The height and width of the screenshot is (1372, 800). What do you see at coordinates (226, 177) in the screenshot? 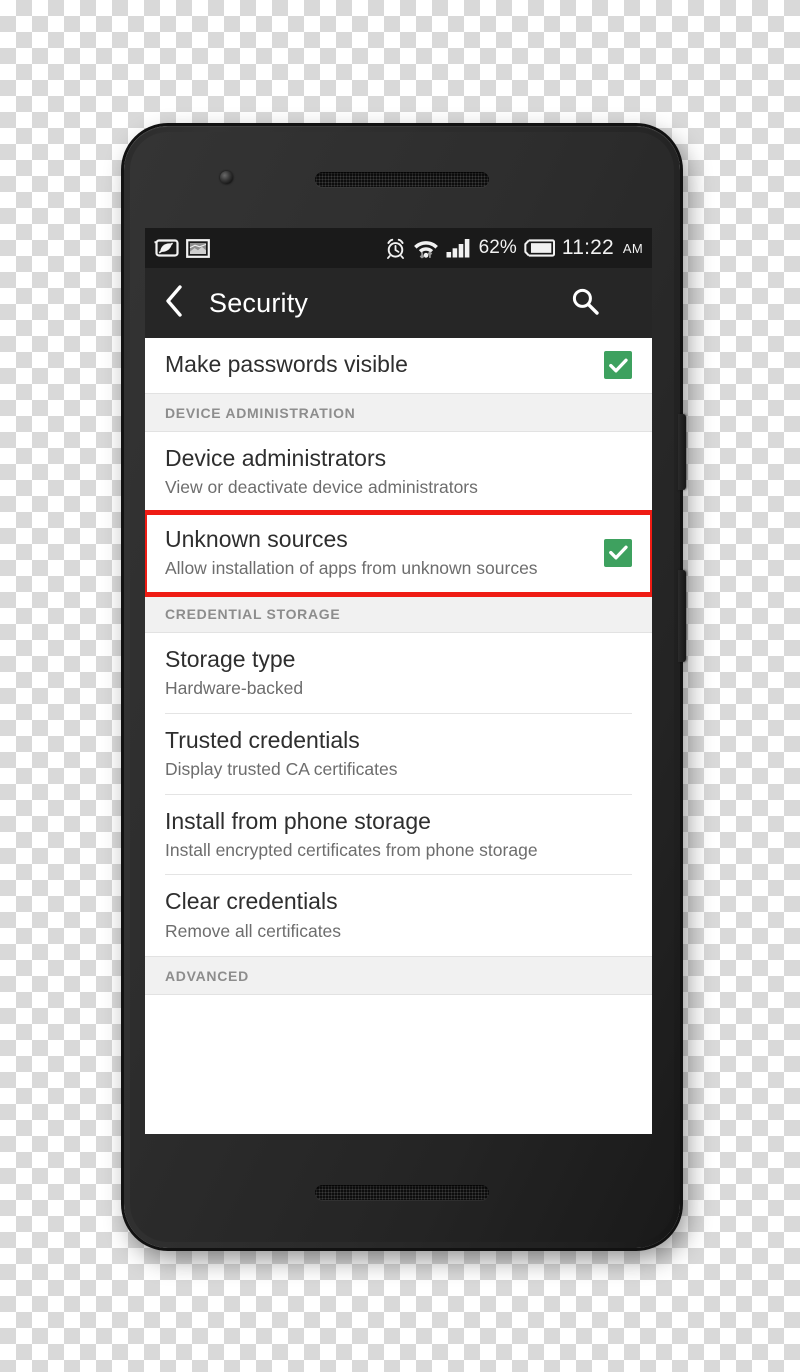
I see `front-camera` at bounding box center [226, 177].